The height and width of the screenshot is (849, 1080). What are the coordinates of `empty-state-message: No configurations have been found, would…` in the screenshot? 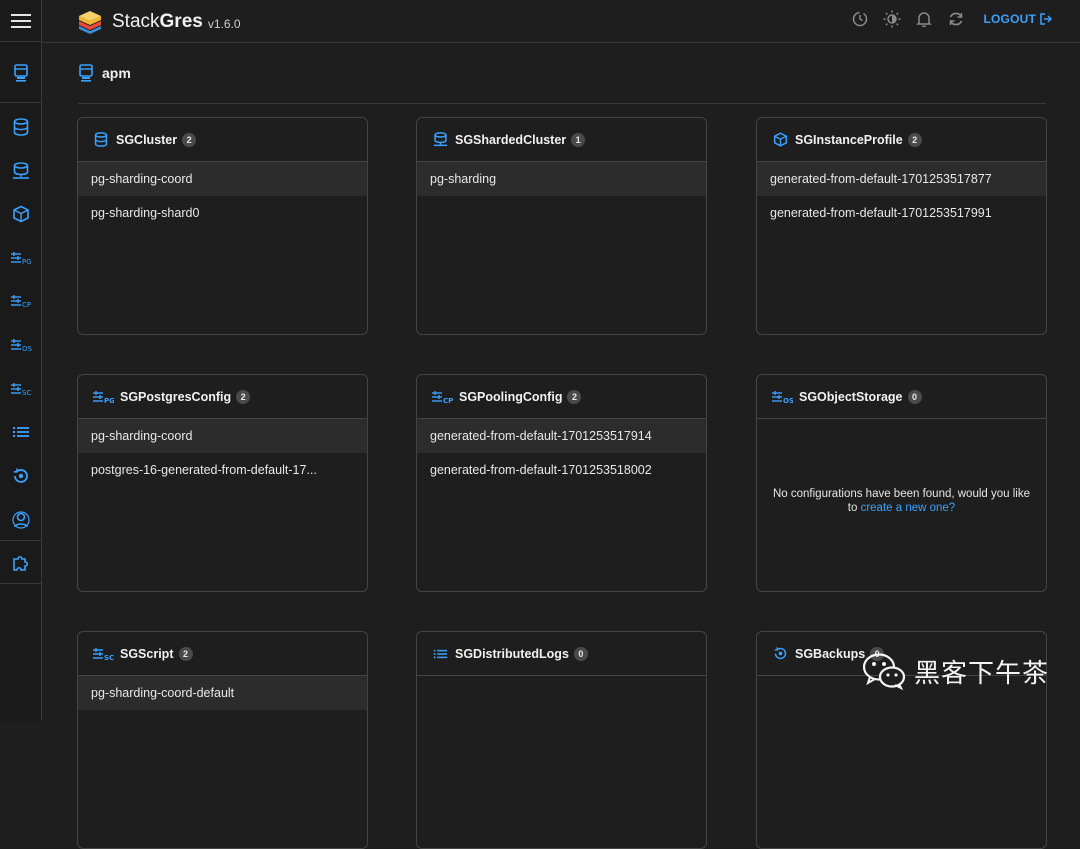 It's located at (901, 501).